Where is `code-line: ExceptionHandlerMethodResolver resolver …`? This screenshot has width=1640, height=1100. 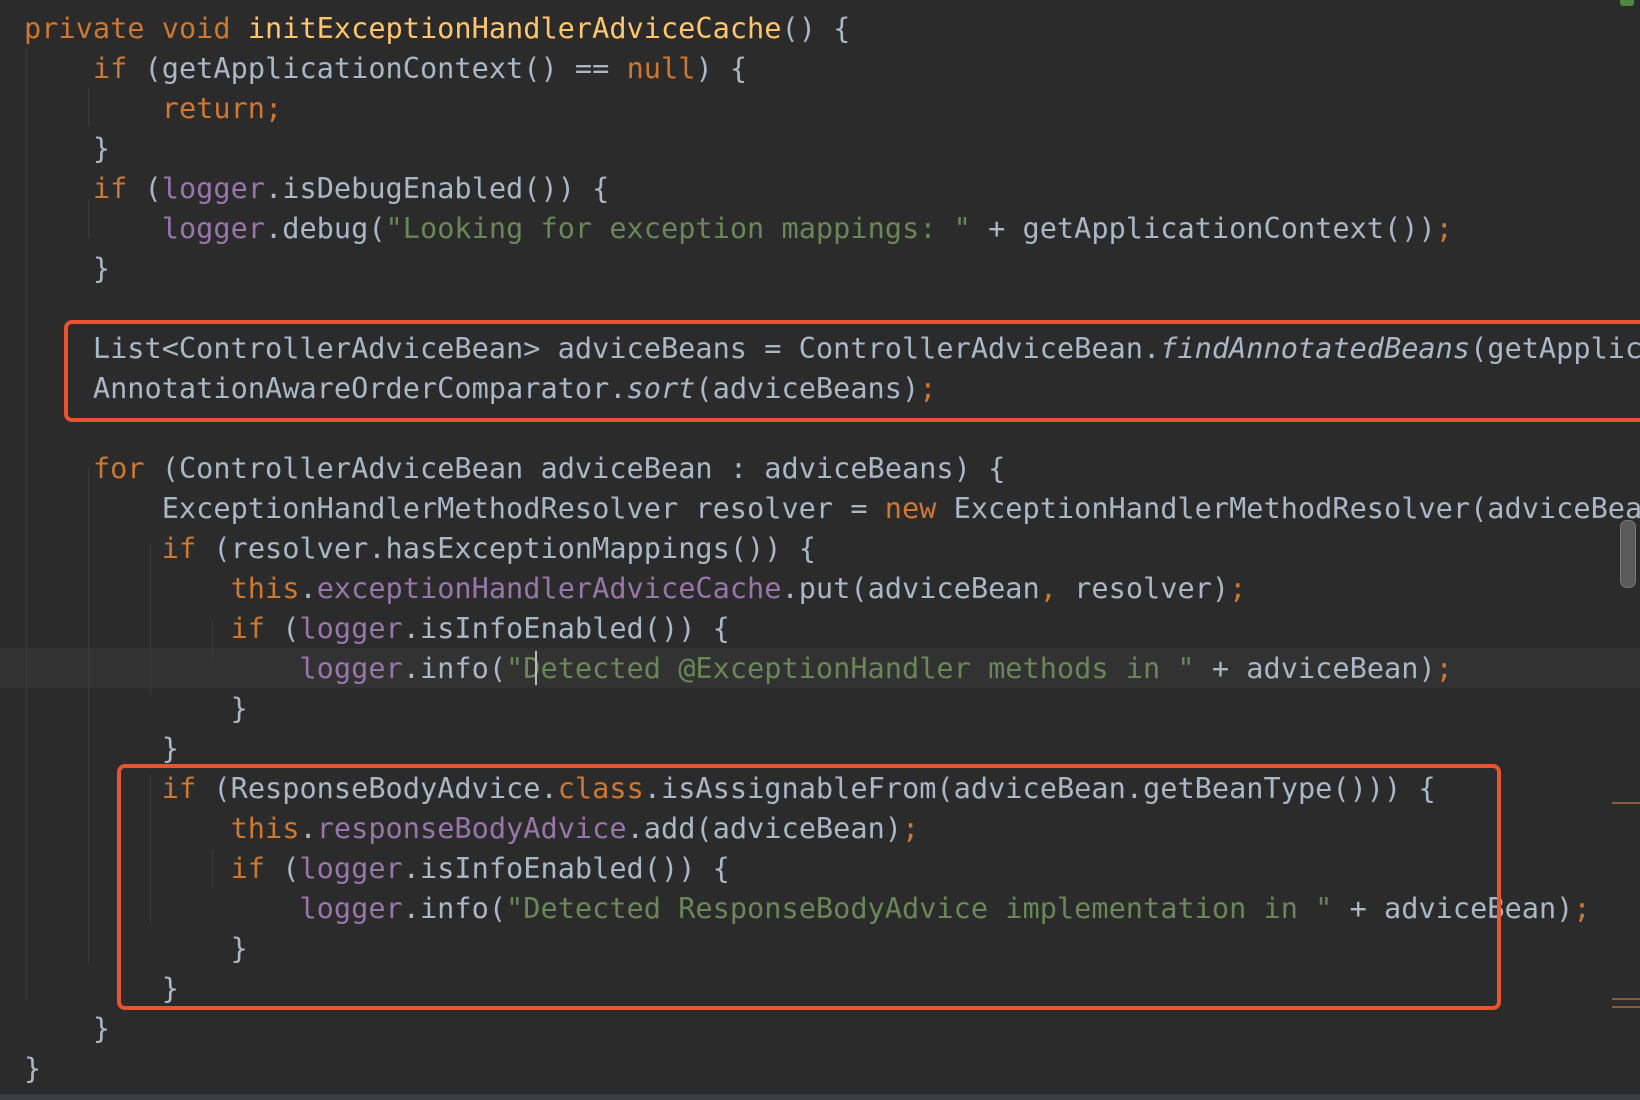 code-line: ExceptionHandlerMethodResolver resolver … is located at coordinates (832, 508).